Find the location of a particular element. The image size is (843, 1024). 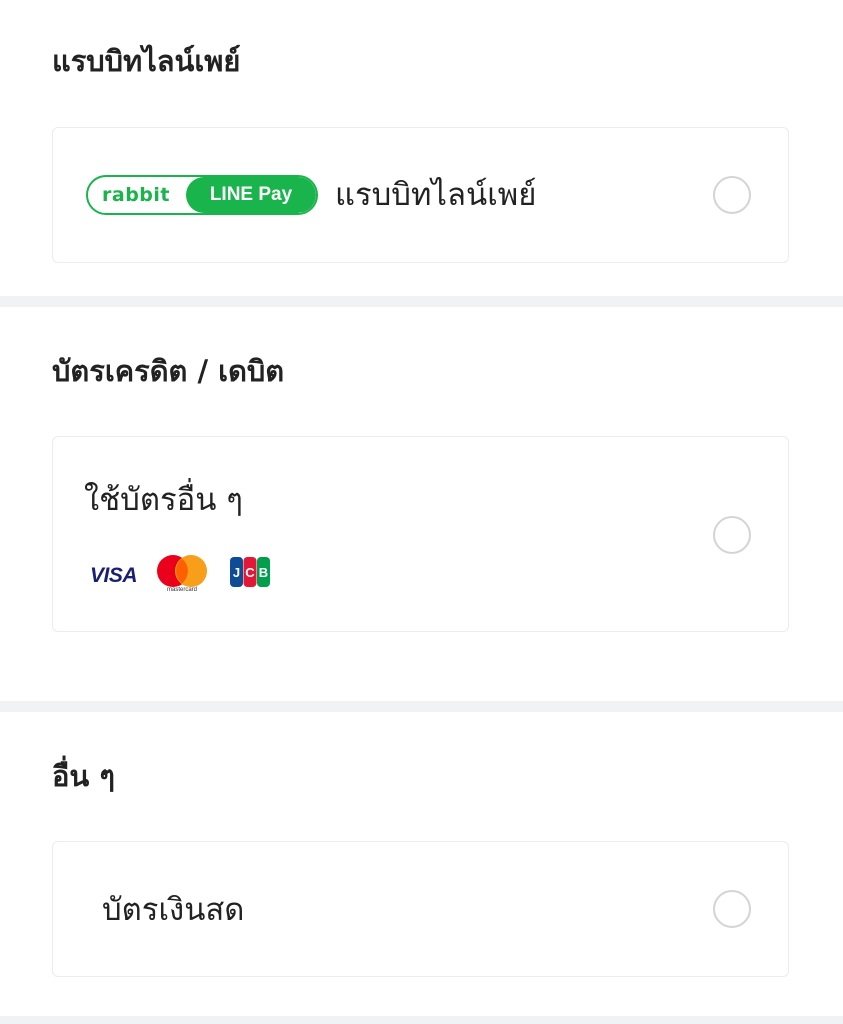

jcb-letters: J is located at coordinates (236, 572).